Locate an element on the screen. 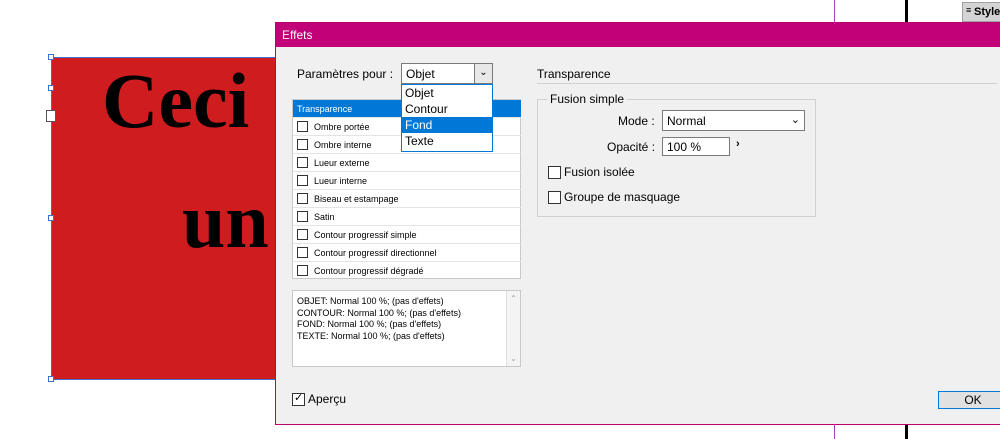 The image size is (1000, 439). scroll-down-icon: ⌄ is located at coordinates (513, 359).